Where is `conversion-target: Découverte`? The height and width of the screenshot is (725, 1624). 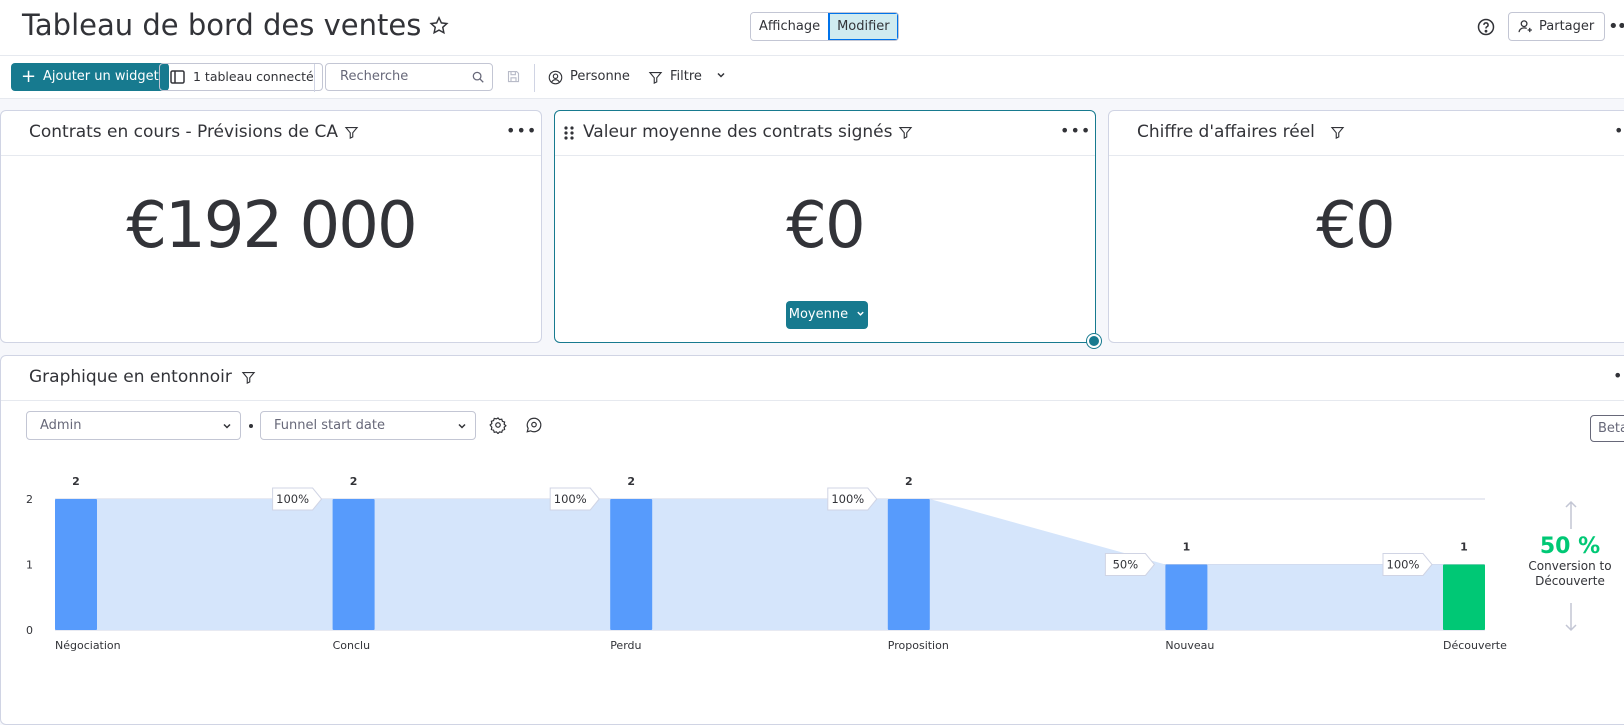 conversion-target: Découverte is located at coordinates (1570, 581).